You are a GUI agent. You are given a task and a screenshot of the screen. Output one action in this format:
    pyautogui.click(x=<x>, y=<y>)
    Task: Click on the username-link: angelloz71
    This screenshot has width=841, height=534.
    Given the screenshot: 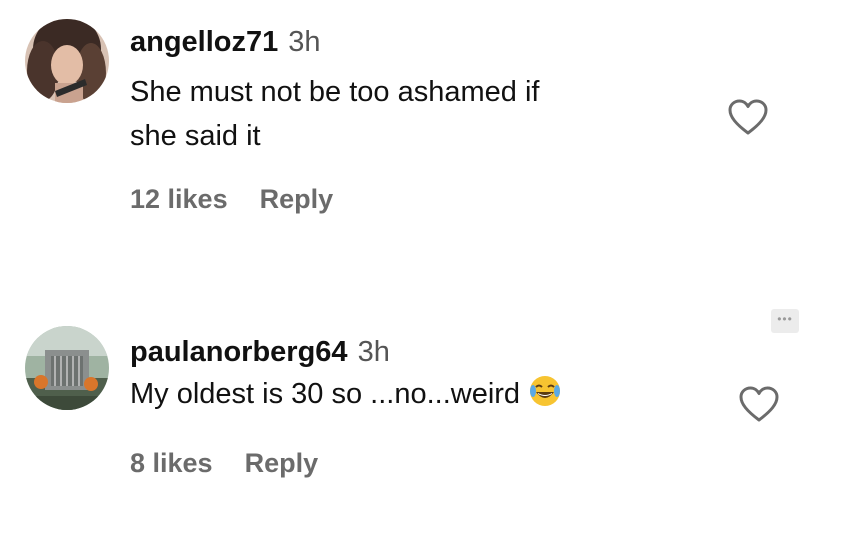 What is the action you would take?
    pyautogui.click(x=204, y=42)
    